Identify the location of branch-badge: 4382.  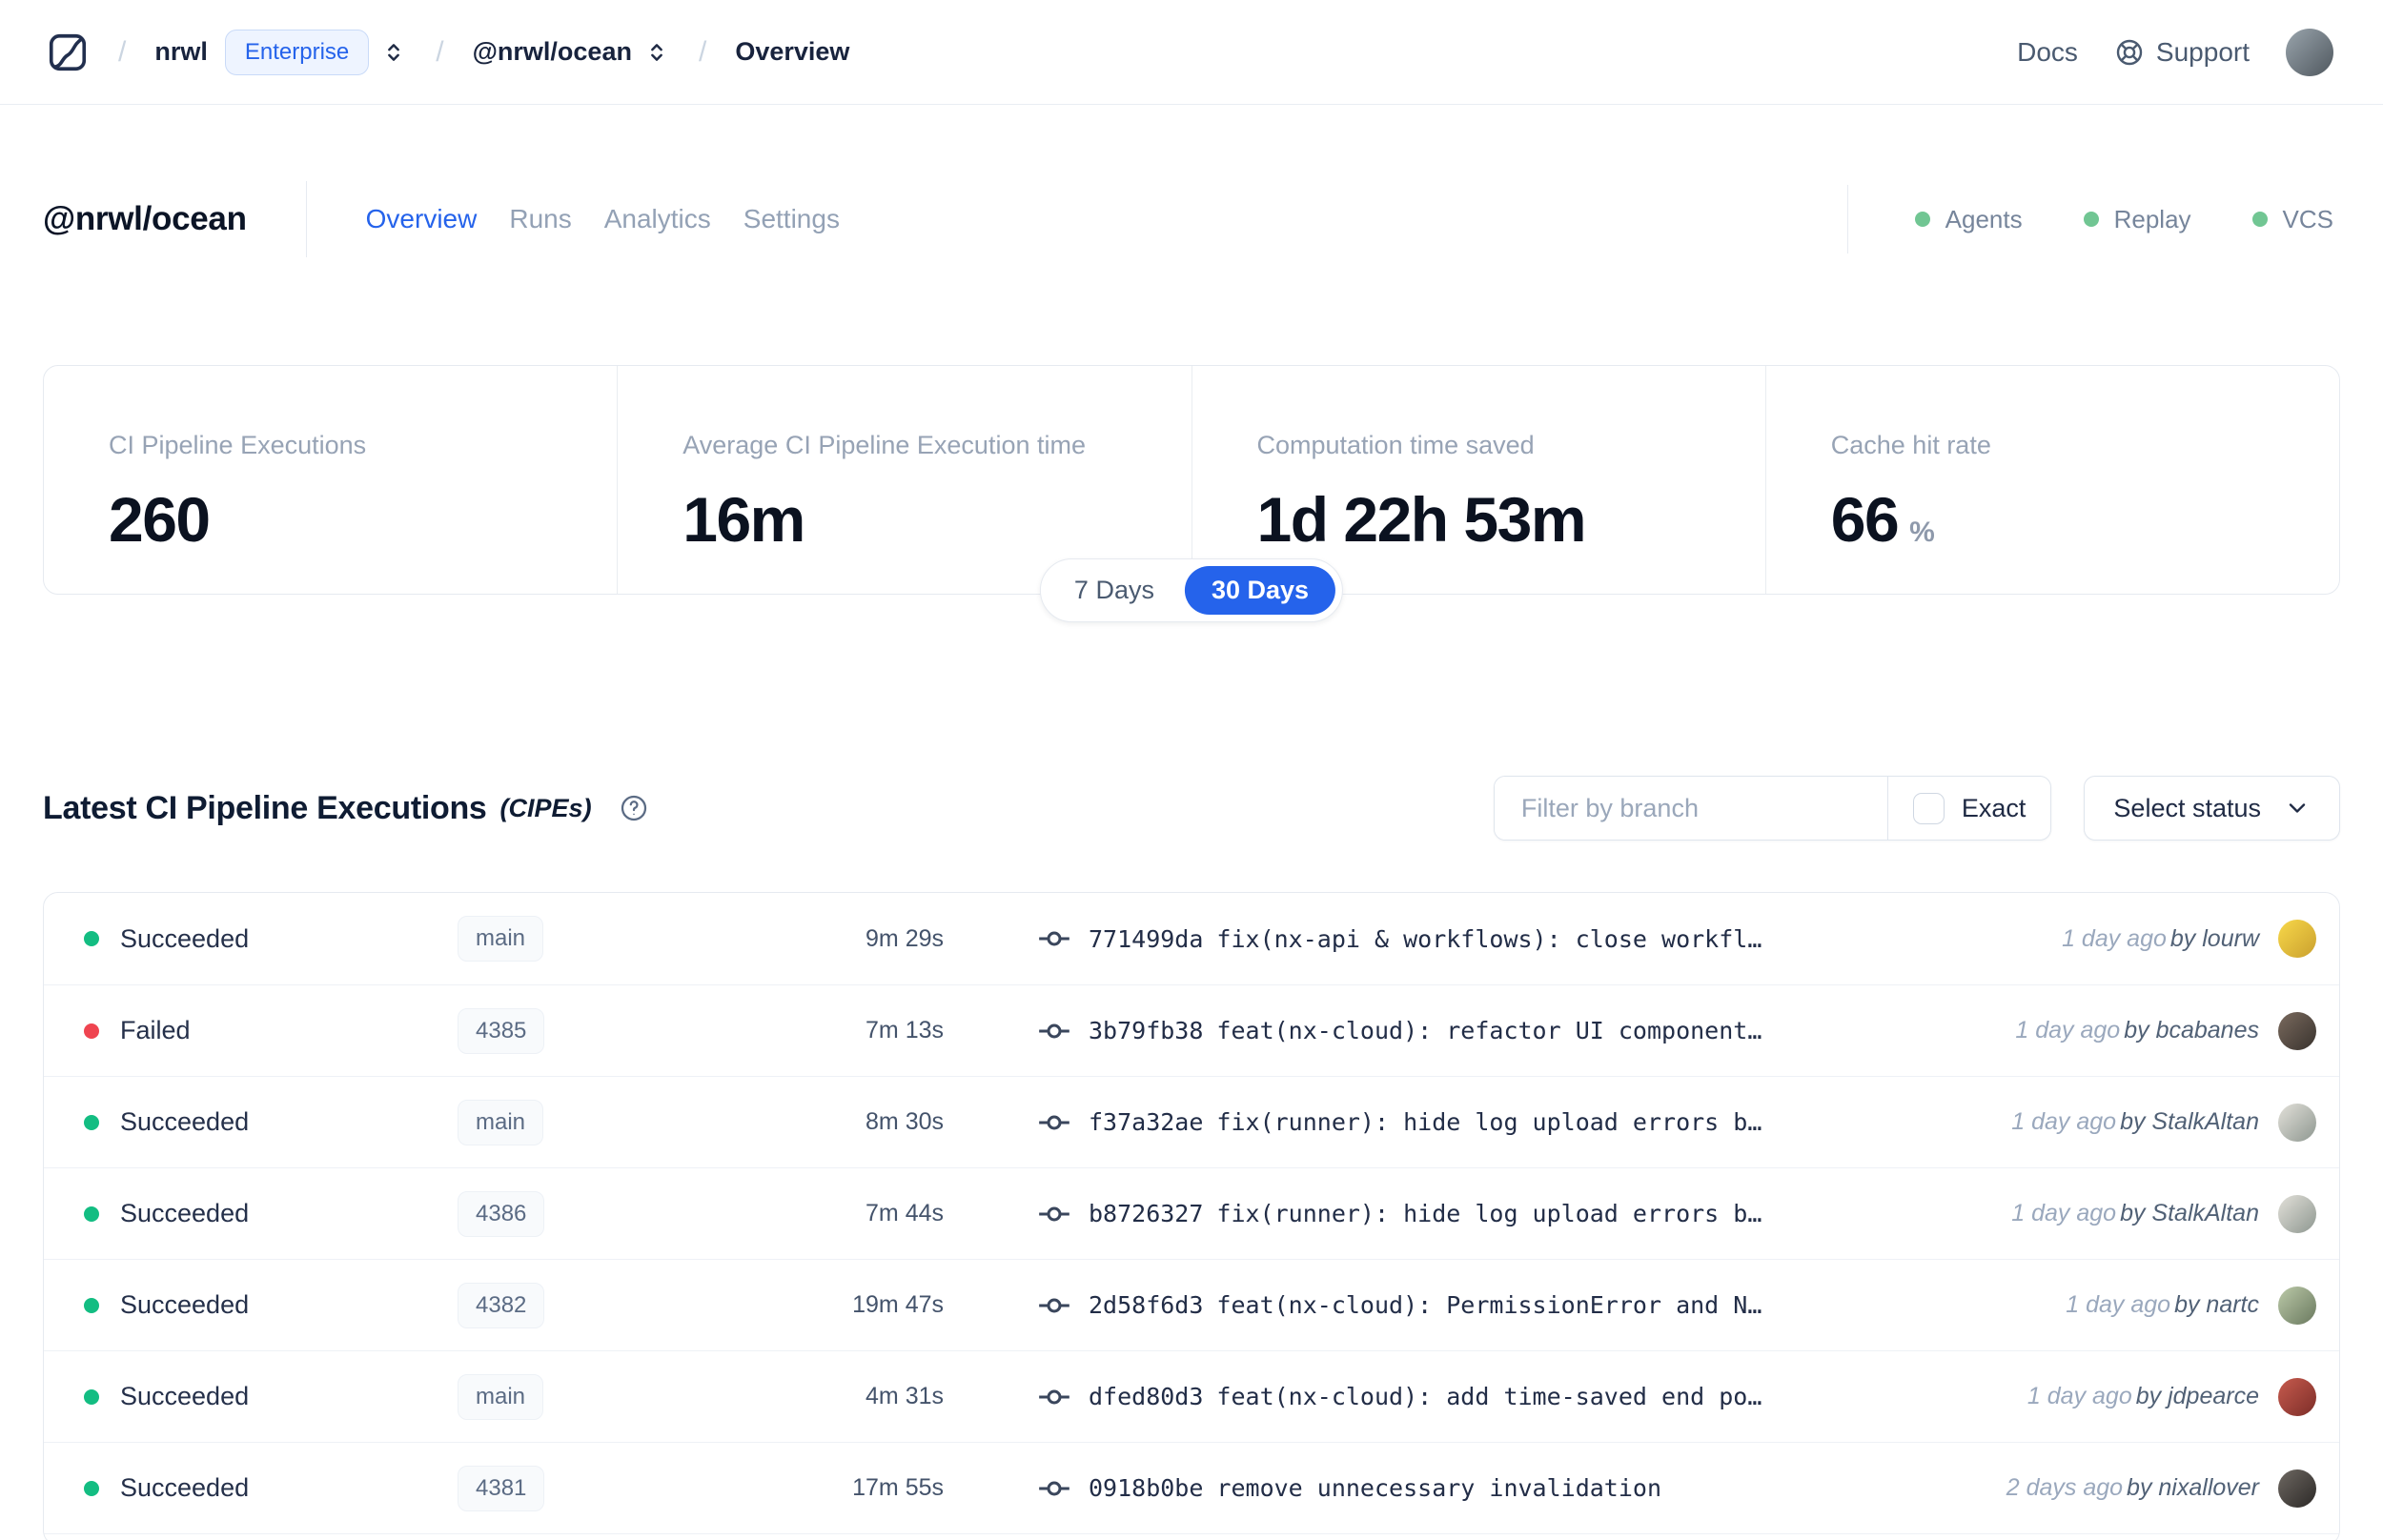
(501, 1305).